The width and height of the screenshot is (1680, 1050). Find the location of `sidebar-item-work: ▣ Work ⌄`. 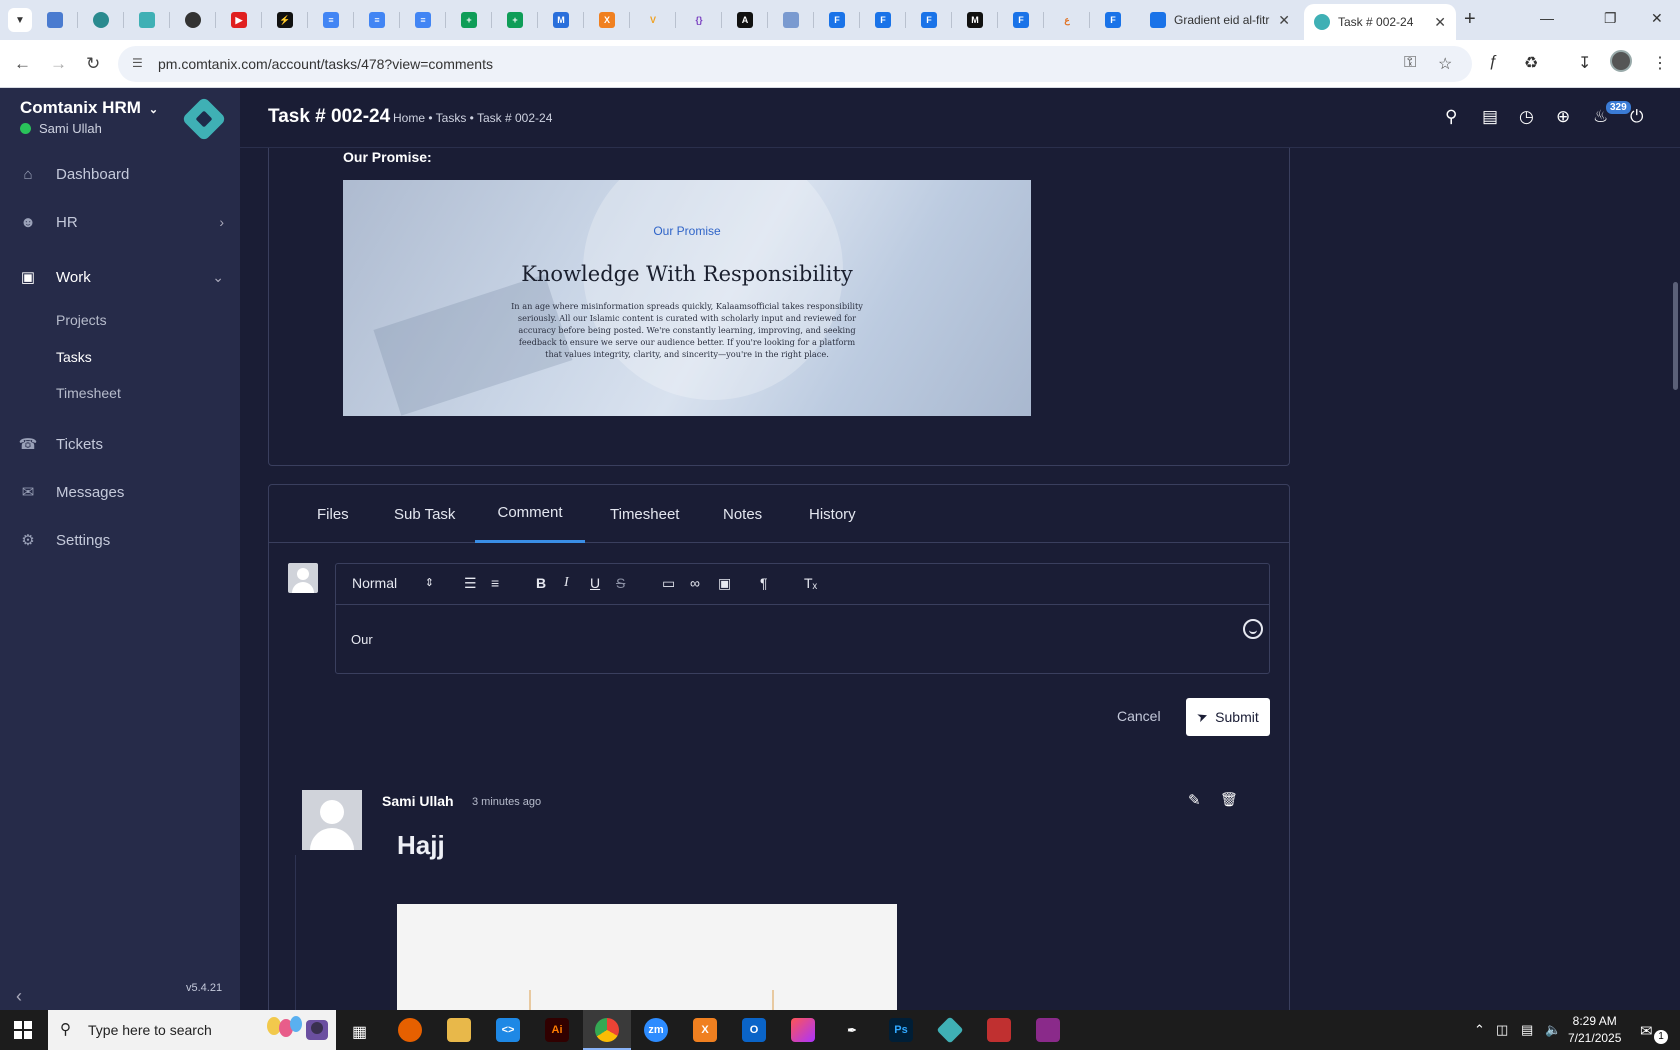

sidebar-item-work: ▣ Work ⌄ is located at coordinates (120, 277).